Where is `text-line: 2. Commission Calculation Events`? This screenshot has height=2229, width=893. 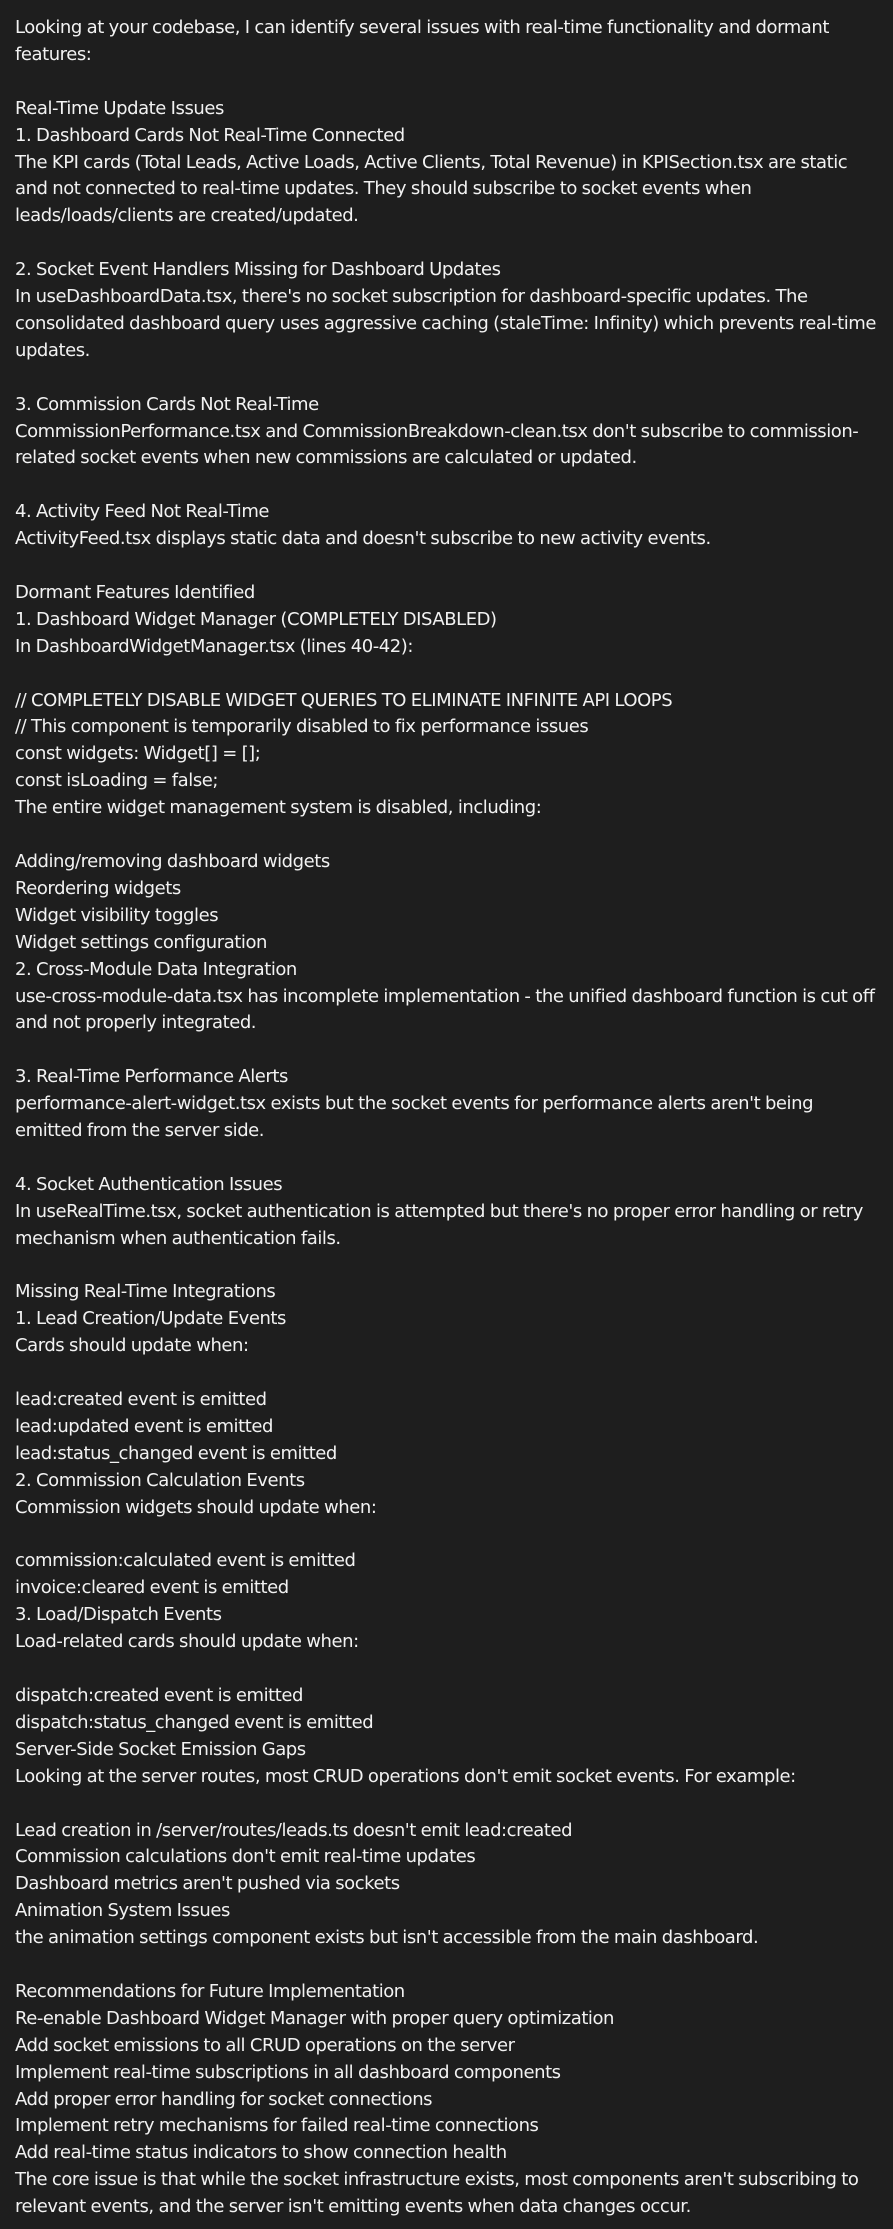 text-line: 2. Commission Calculation Events is located at coordinates (160, 1480).